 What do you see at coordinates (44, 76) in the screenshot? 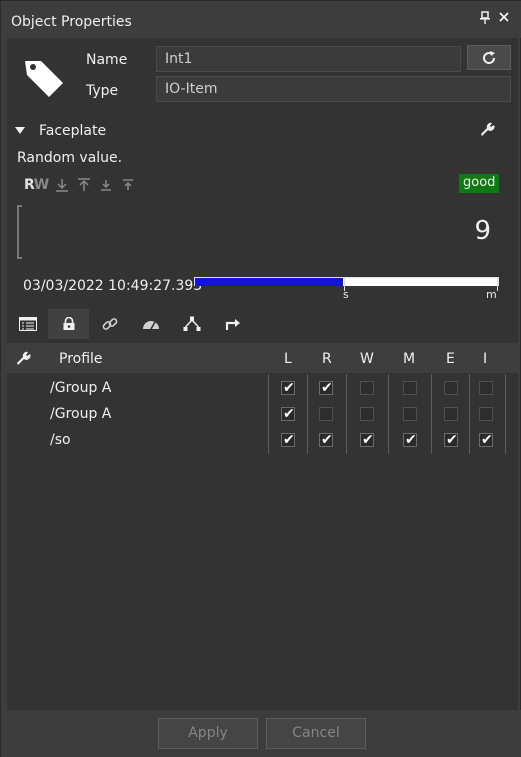
I see `tag-icon` at bounding box center [44, 76].